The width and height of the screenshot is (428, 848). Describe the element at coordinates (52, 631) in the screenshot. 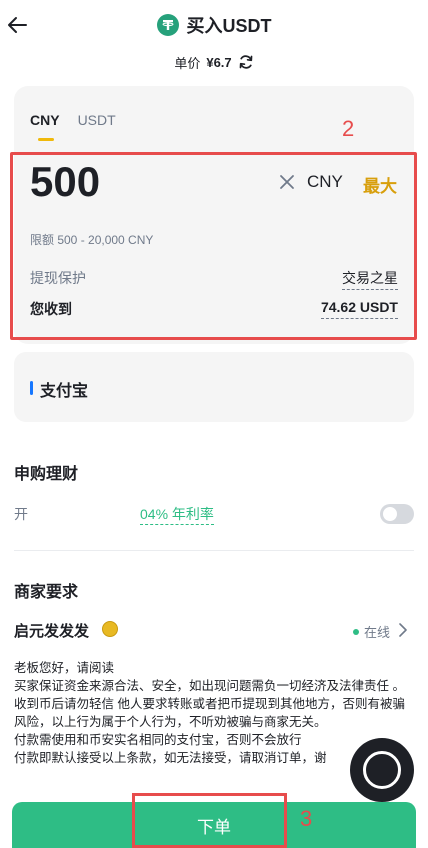

I see `merchant-name: 启元发发发` at that location.